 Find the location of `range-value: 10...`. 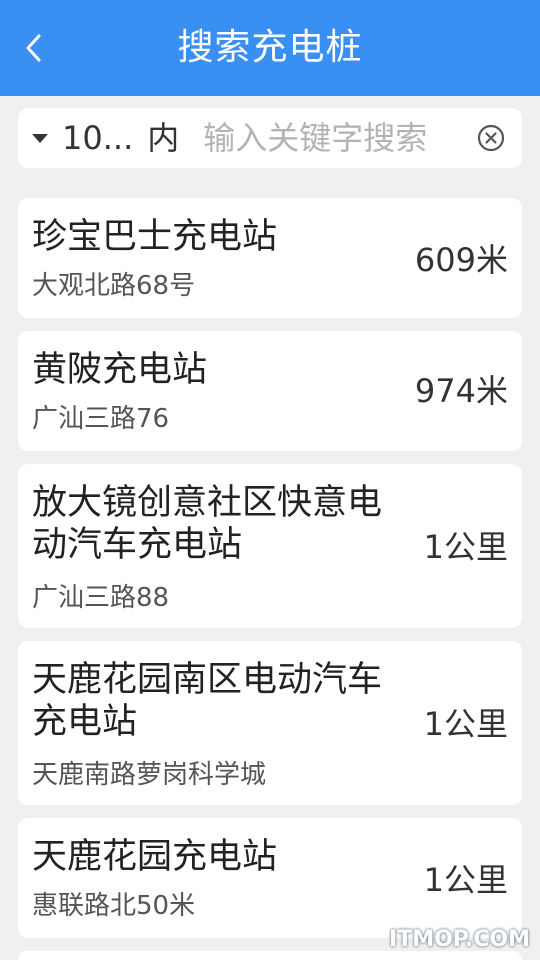

range-value: 10... is located at coordinates (98, 138).